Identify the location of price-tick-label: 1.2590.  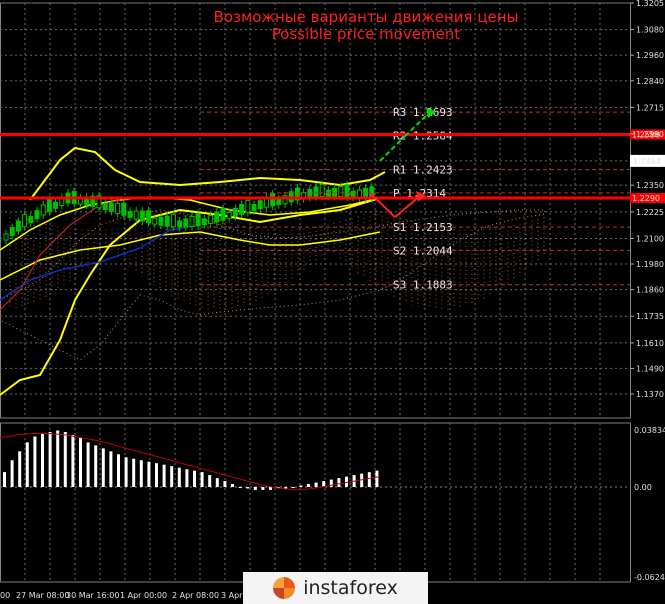
(650, 134).